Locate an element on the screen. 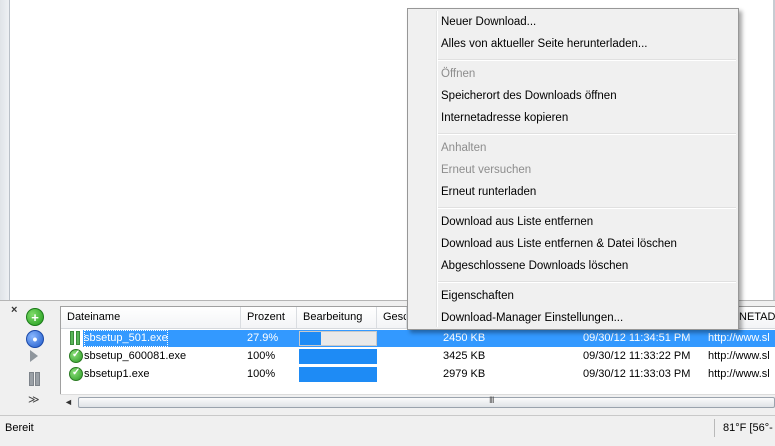  paused-status-icon is located at coordinates (76, 338).